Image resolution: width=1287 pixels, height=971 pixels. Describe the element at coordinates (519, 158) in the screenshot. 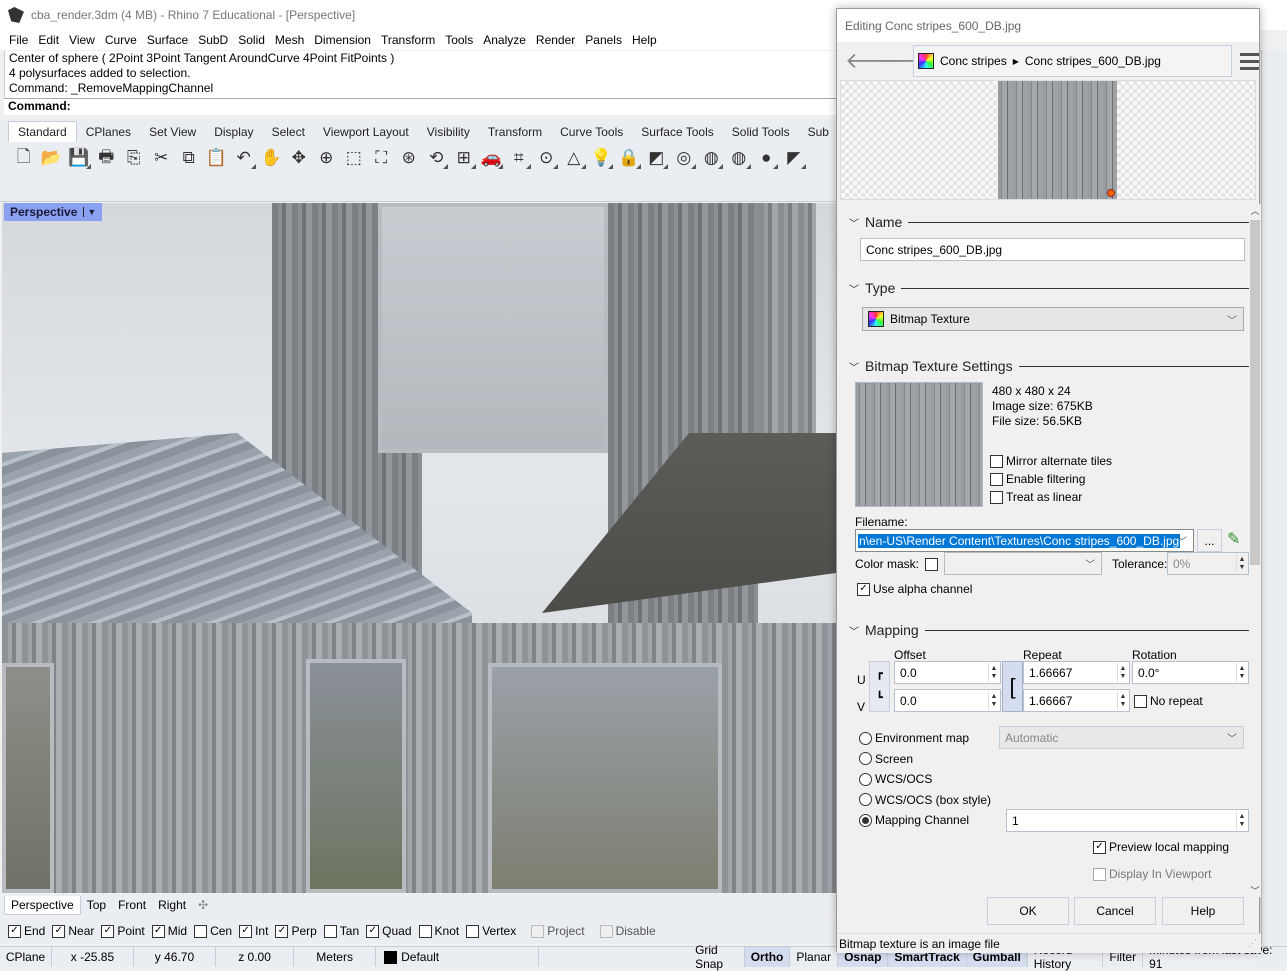

I see `cplane-icon: ⌗` at that location.